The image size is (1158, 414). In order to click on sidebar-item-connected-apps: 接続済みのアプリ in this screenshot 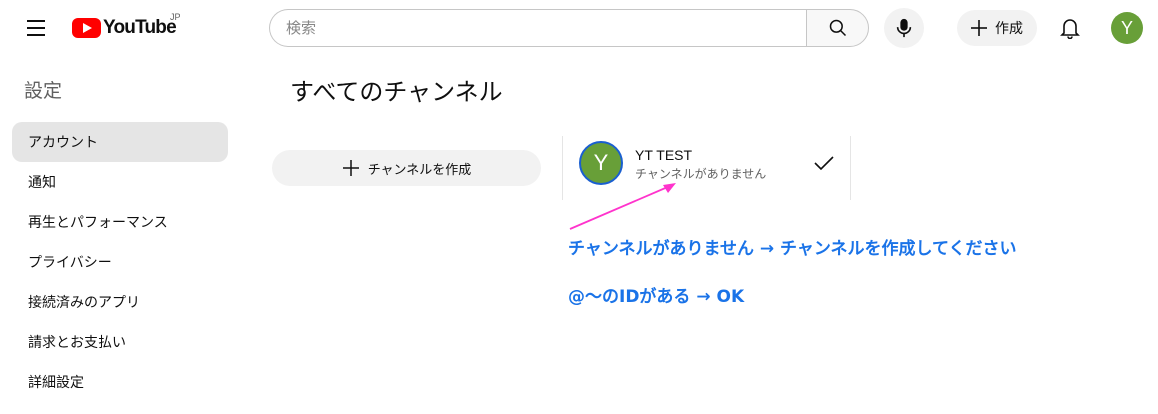, I will do `click(120, 302)`.